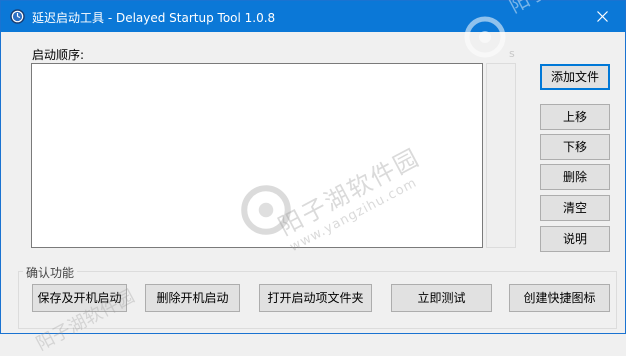  What do you see at coordinates (315, 298) in the screenshot?
I see `open-startup-folder-button: 打开启动项文件夹` at bounding box center [315, 298].